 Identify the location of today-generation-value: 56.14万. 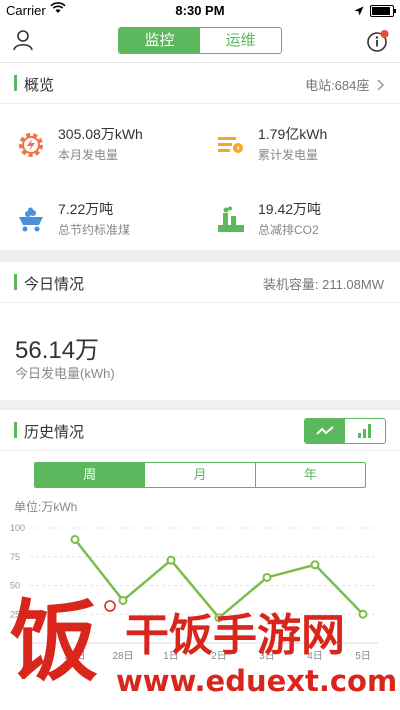
(57, 350).